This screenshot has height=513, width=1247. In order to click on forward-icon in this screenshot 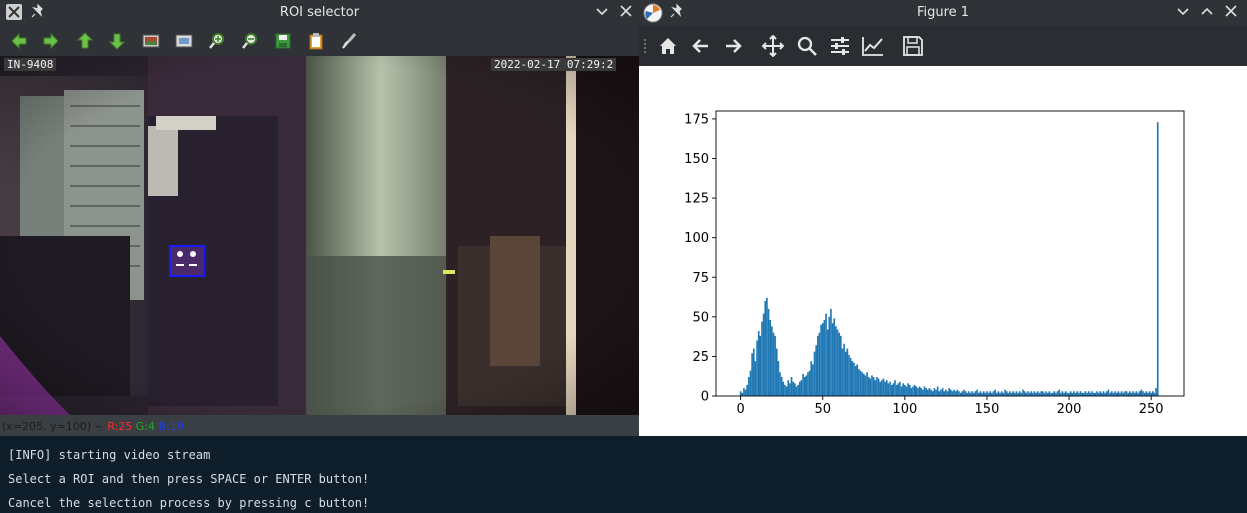, I will do `click(733, 46)`.